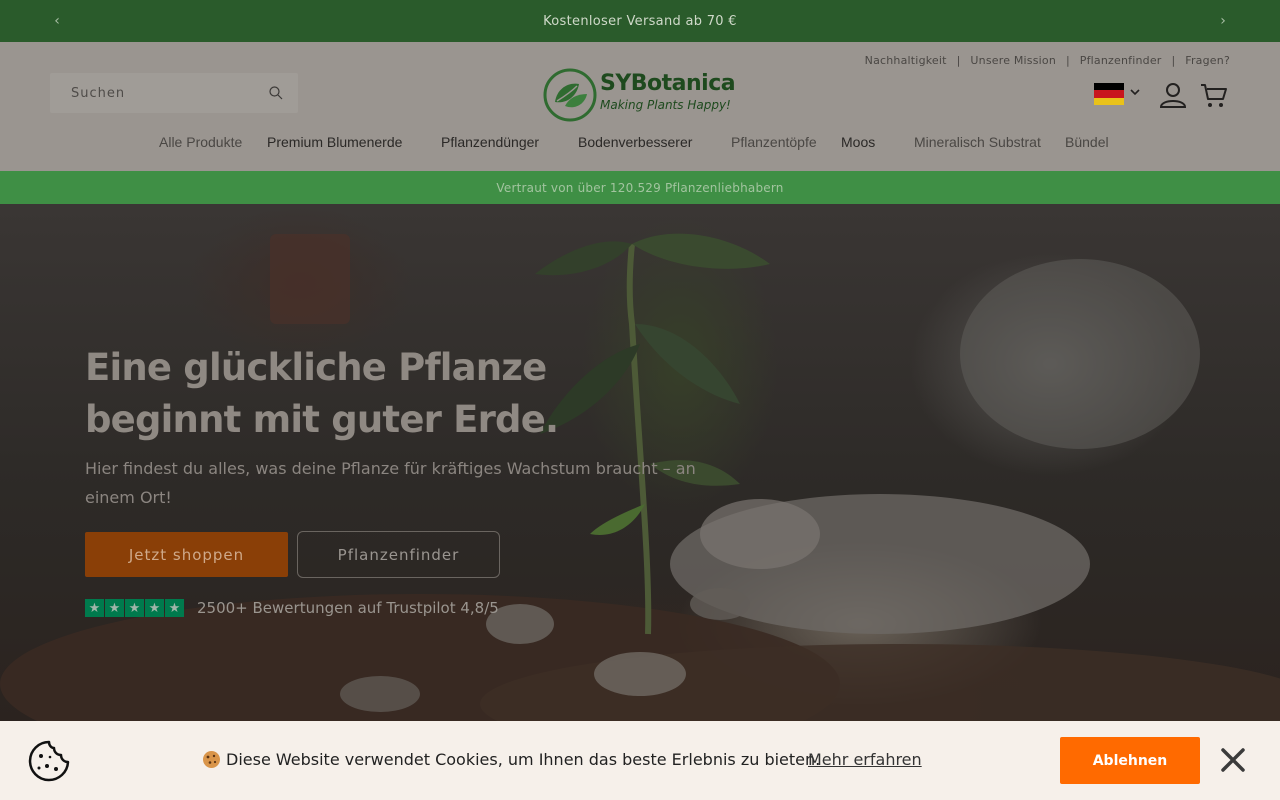 Image resolution: width=1280 pixels, height=800 pixels. What do you see at coordinates (665, 105) in the screenshot?
I see `logo-tagline: Making Plants Happy!` at bounding box center [665, 105].